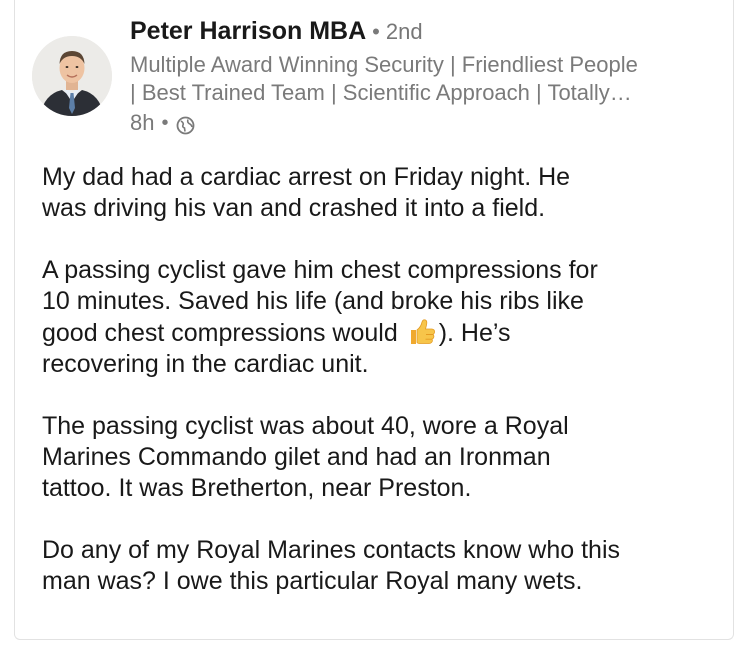 The height and width of the screenshot is (653, 742). What do you see at coordinates (142, 122) in the screenshot?
I see `post-timestamp: 8h` at bounding box center [142, 122].